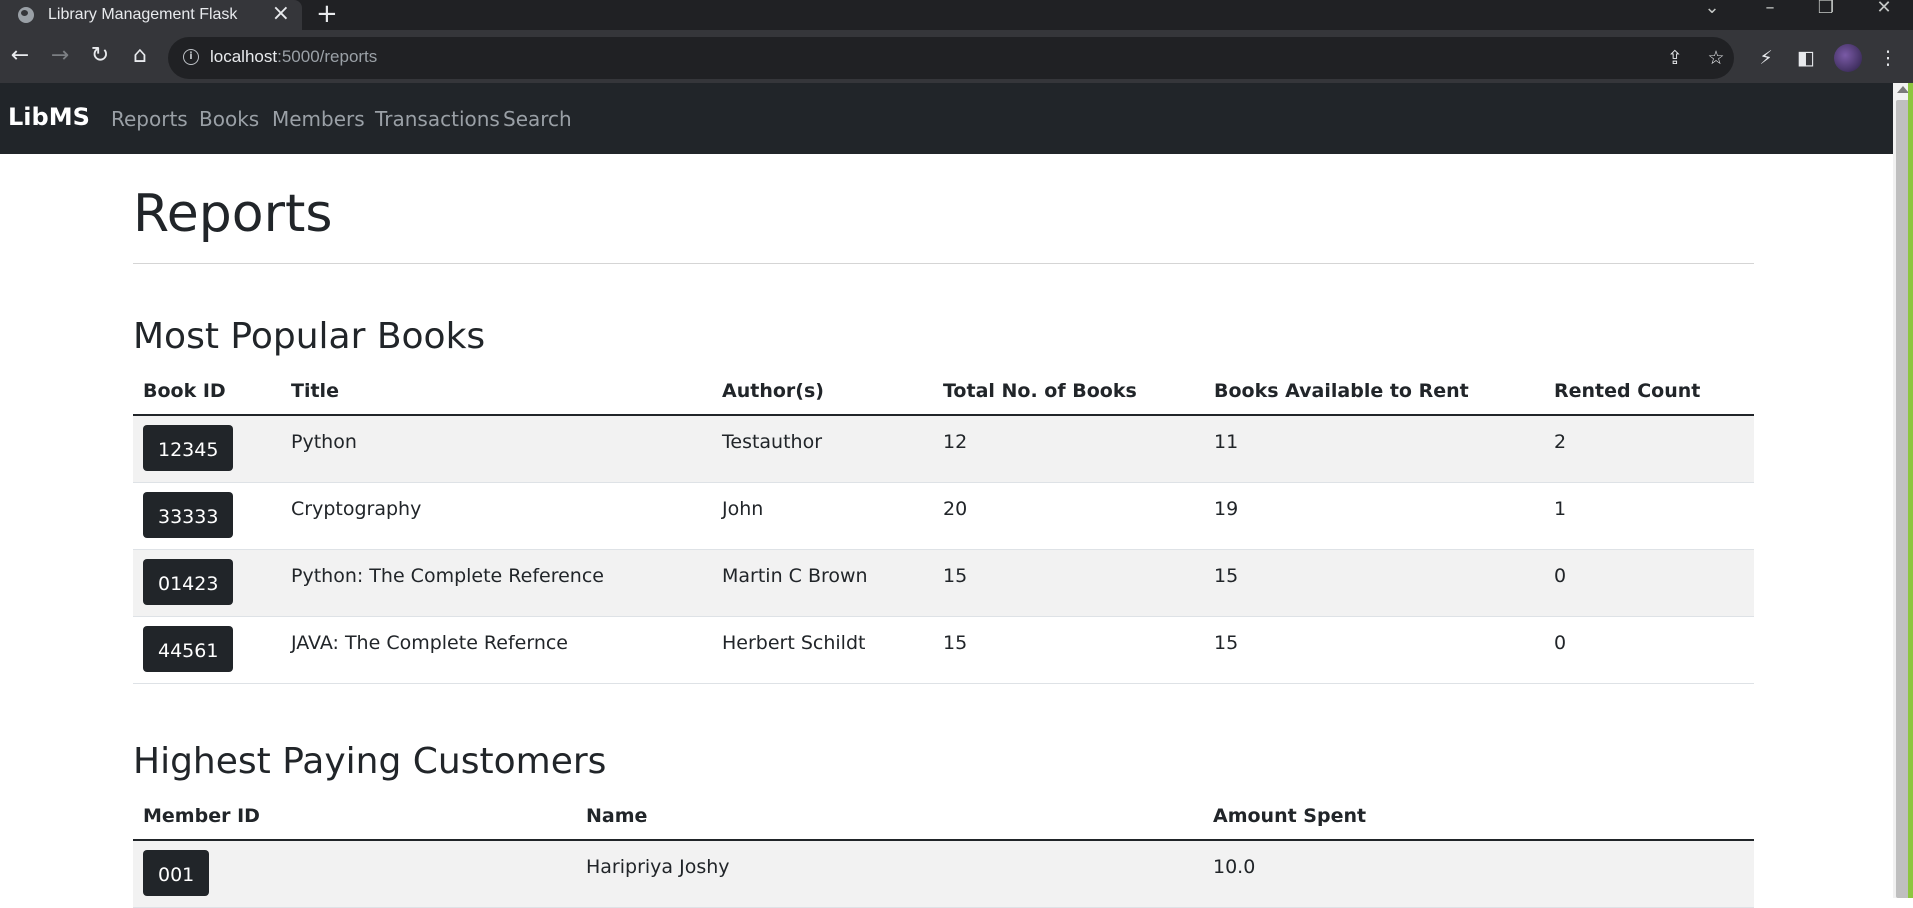  Describe the element at coordinates (1884, 15) in the screenshot. I see `close-window-icon: ✕` at that location.